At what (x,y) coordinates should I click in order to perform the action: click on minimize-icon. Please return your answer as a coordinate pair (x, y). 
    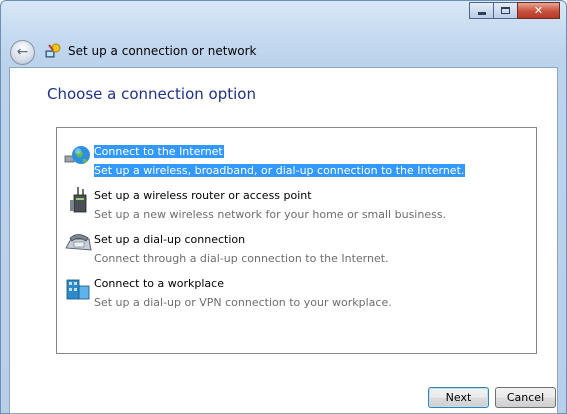
    Looking at the image, I should click on (481, 13).